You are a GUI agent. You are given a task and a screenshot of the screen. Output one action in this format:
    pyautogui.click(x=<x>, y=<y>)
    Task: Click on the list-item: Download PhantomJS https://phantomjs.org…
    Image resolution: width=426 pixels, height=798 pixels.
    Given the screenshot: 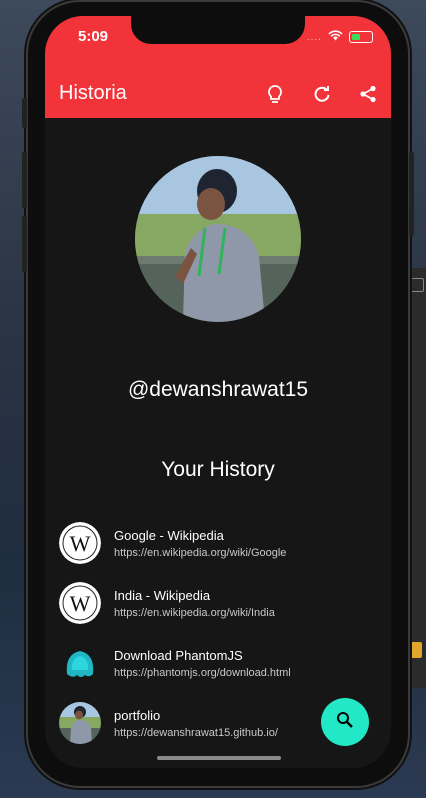 What is the action you would take?
    pyautogui.click(x=219, y=672)
    